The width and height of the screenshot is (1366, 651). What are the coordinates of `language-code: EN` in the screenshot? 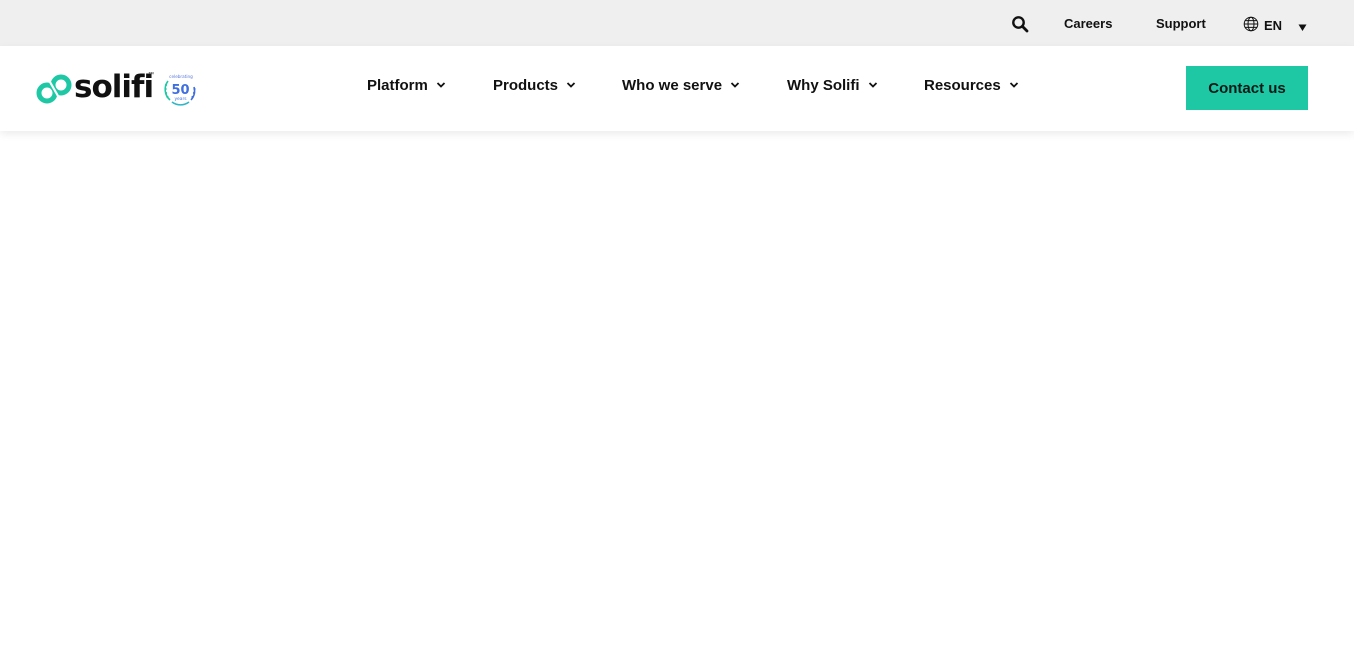 It's located at (1273, 25).